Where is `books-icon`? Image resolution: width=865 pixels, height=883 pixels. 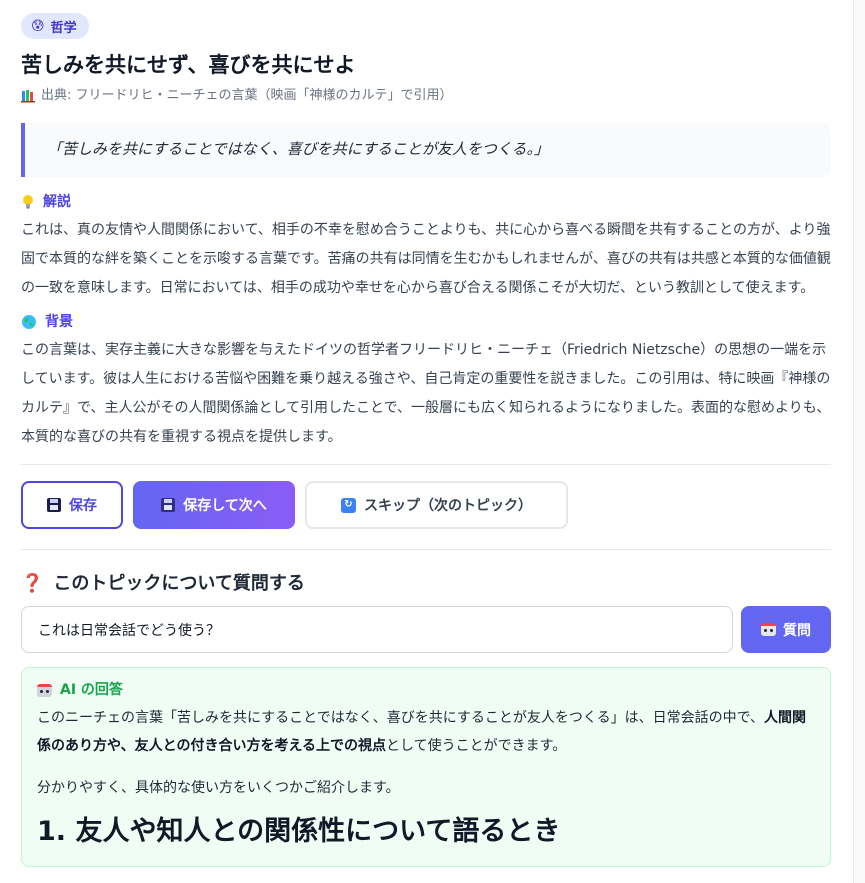
books-icon is located at coordinates (28, 96).